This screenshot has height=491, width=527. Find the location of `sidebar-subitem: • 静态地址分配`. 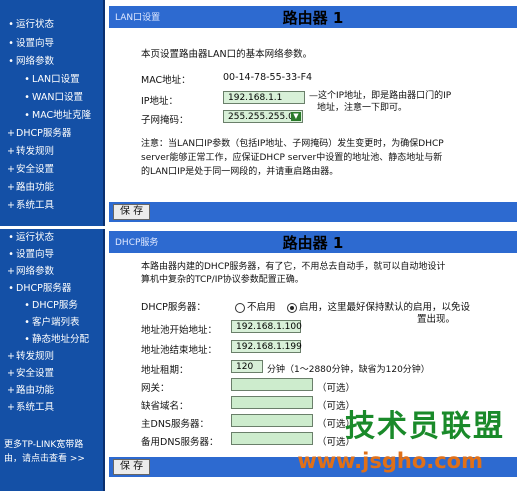

sidebar-subitem: • 静态地址分配 is located at coordinates (44, 340).